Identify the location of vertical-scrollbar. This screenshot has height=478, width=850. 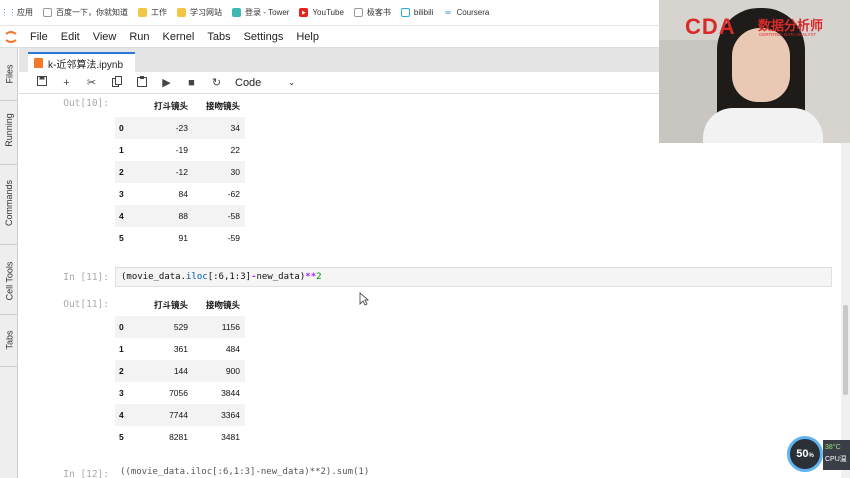
(845, 286).